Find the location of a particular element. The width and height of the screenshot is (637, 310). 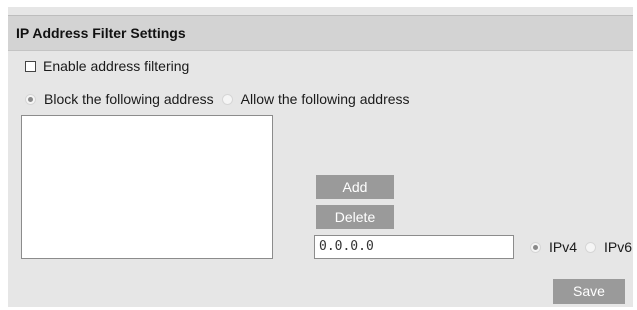

enable-filter-label: Enable address filtering is located at coordinates (116, 66).